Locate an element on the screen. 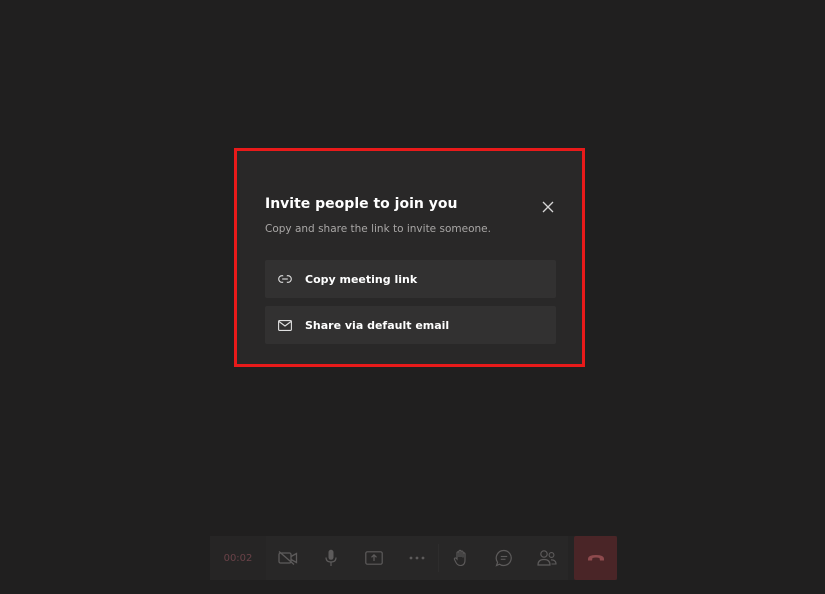 Image resolution: width=825 pixels, height=594 pixels. raise-hand-button is located at coordinates (460, 558).